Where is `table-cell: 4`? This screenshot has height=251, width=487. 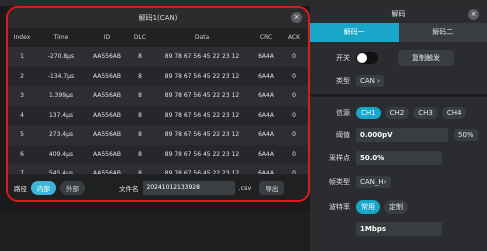
table-cell: 4 is located at coordinates (22, 115).